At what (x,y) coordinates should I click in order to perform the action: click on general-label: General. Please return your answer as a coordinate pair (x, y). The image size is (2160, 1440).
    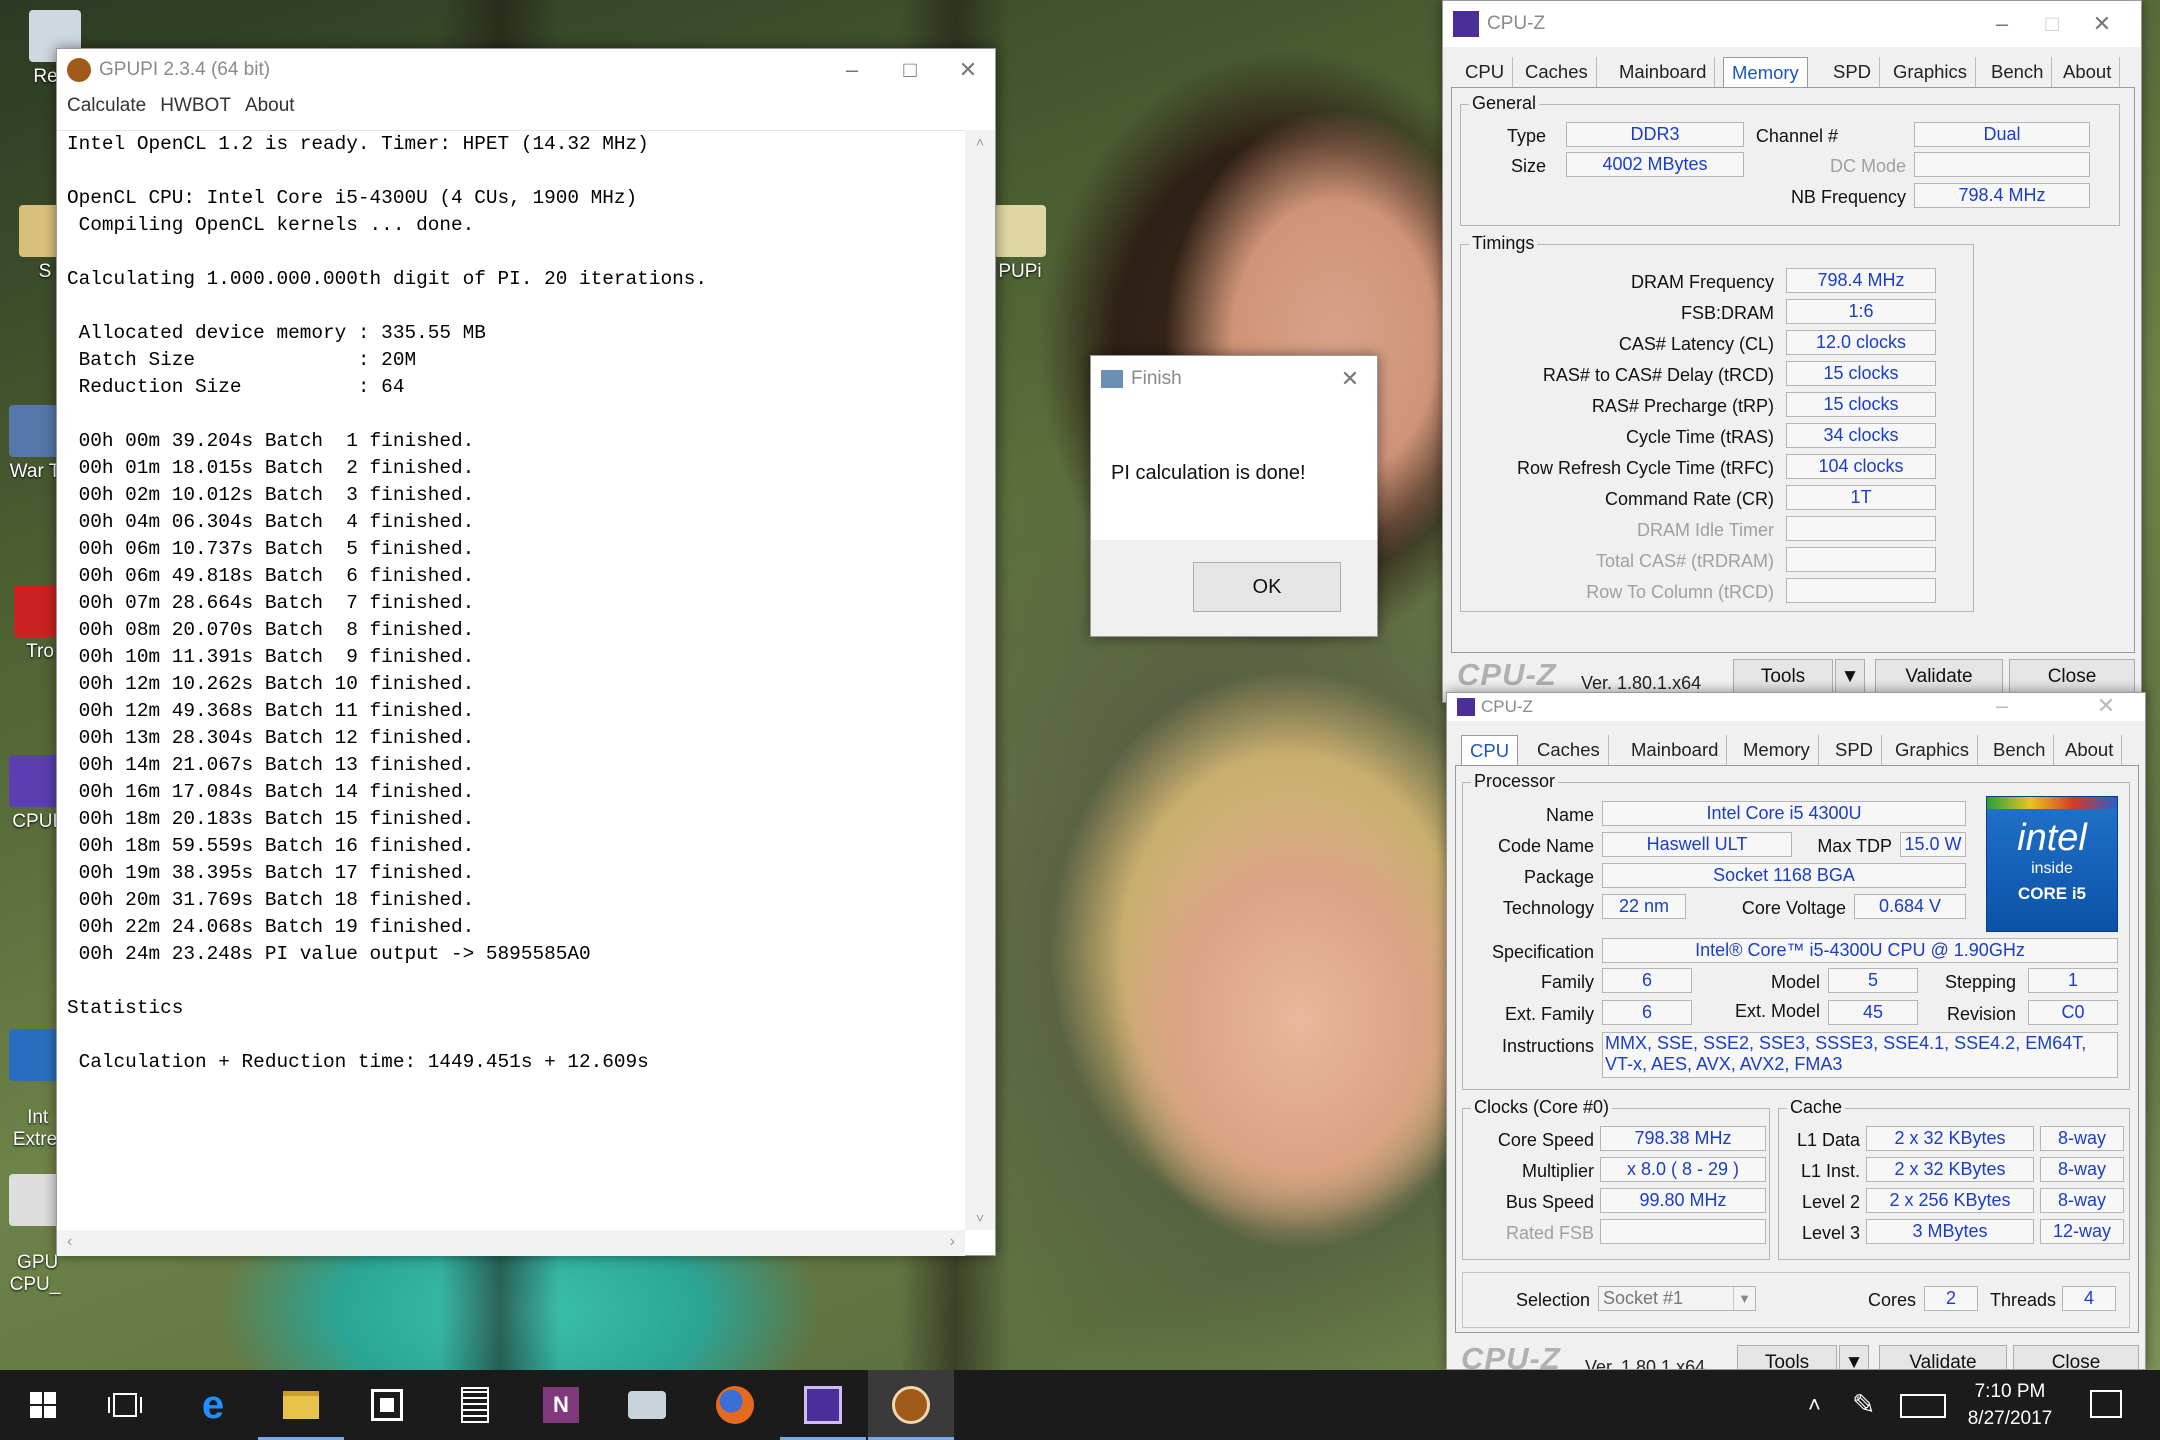
    Looking at the image, I should click on (1504, 103).